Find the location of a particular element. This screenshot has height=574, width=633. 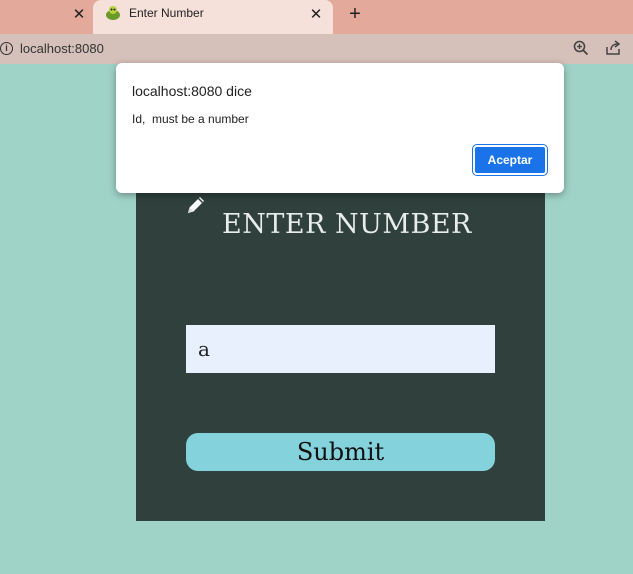

url-field: localhost:8080 is located at coordinates (62, 48).